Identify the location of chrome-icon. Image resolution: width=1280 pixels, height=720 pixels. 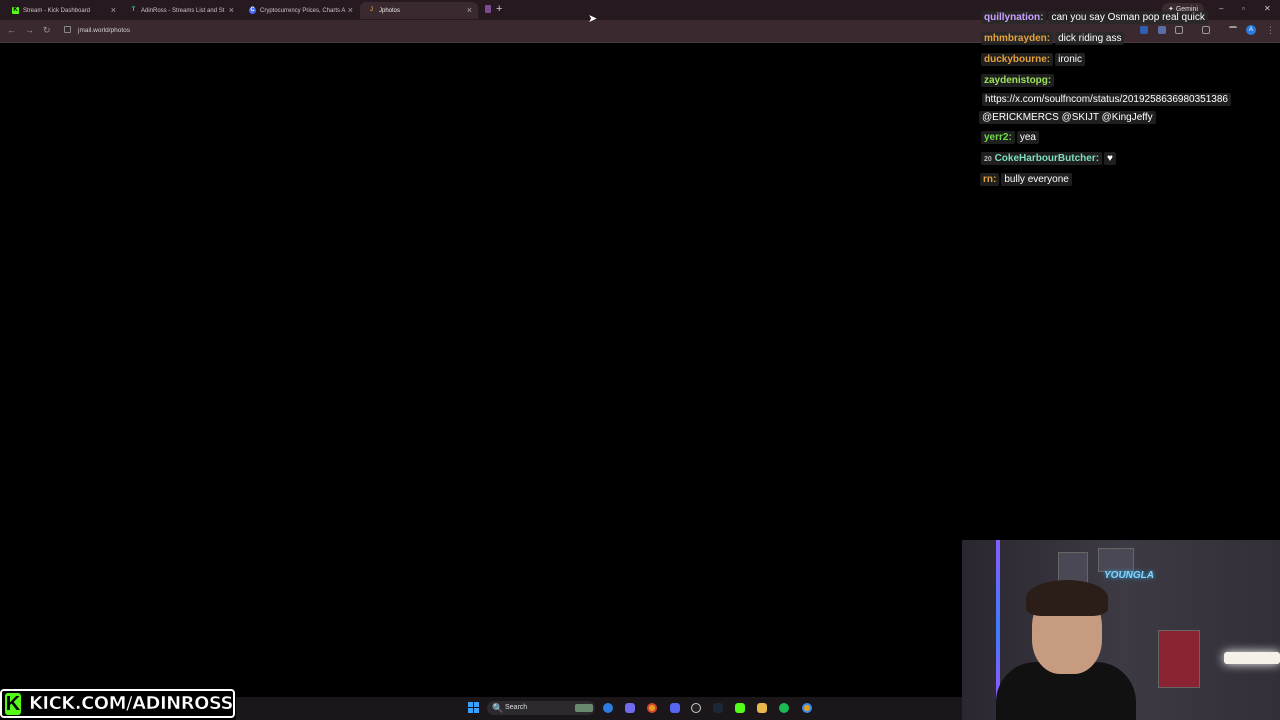
(652, 708).